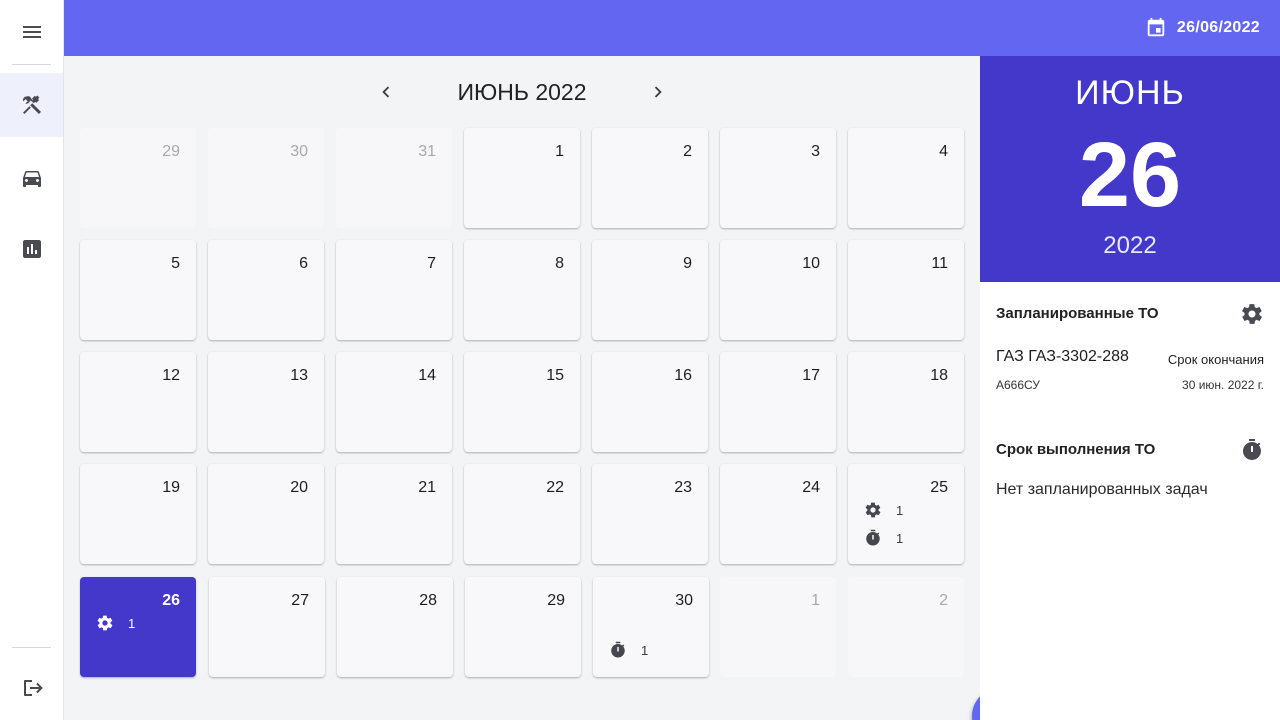  I want to click on day-number: 17, so click(811, 375).